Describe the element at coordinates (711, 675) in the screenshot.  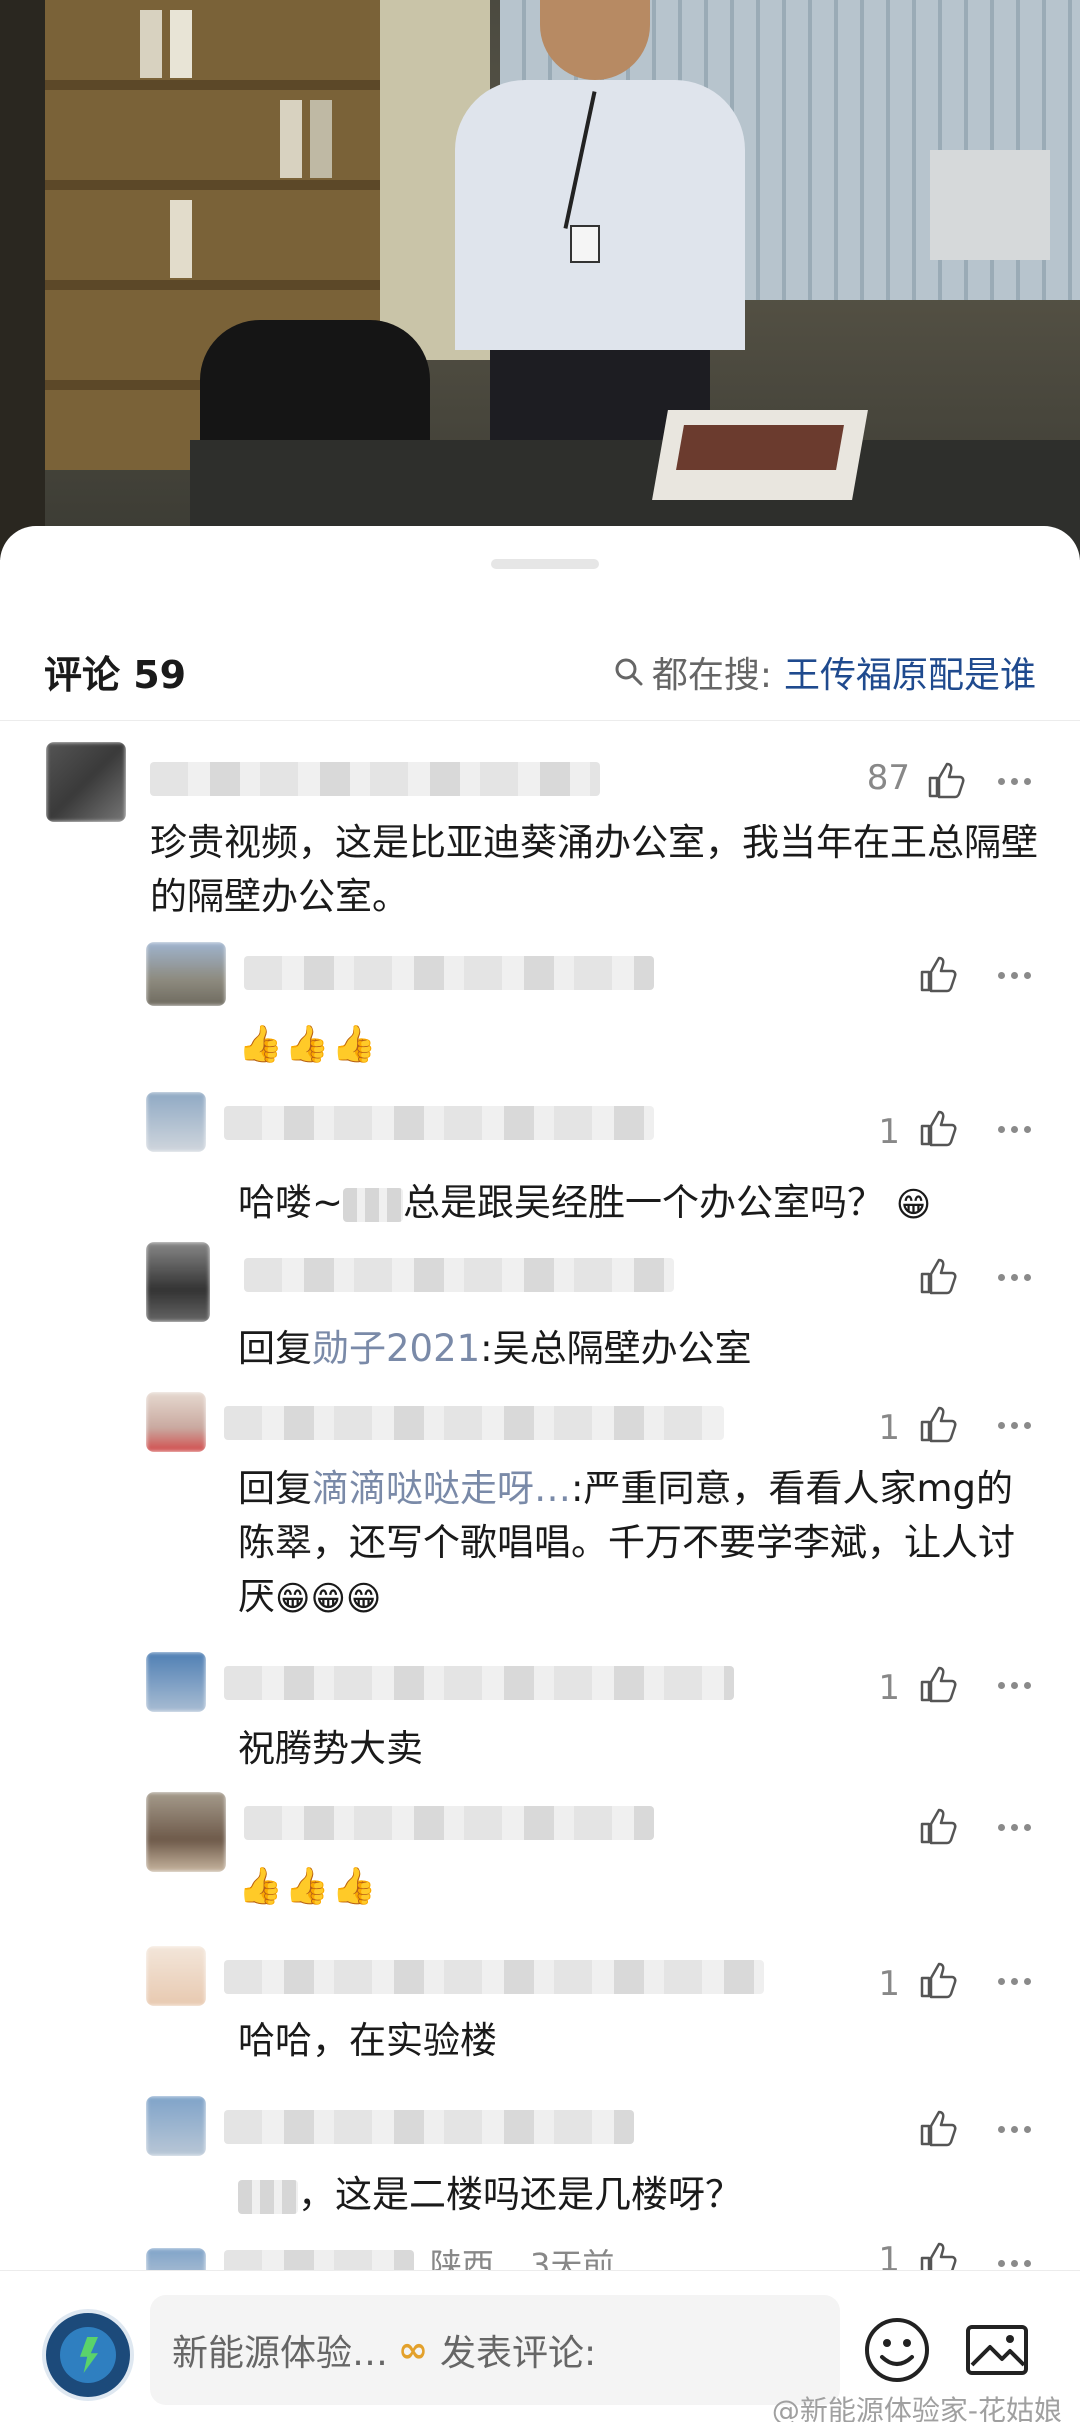
I see `search-label: 都在搜:` at that location.